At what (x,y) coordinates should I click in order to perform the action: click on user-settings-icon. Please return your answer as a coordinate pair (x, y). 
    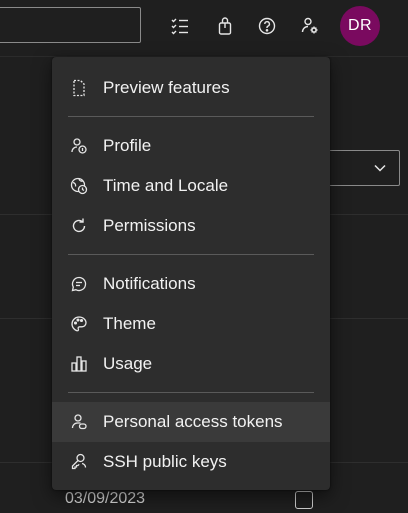
    Looking at the image, I should click on (310, 26).